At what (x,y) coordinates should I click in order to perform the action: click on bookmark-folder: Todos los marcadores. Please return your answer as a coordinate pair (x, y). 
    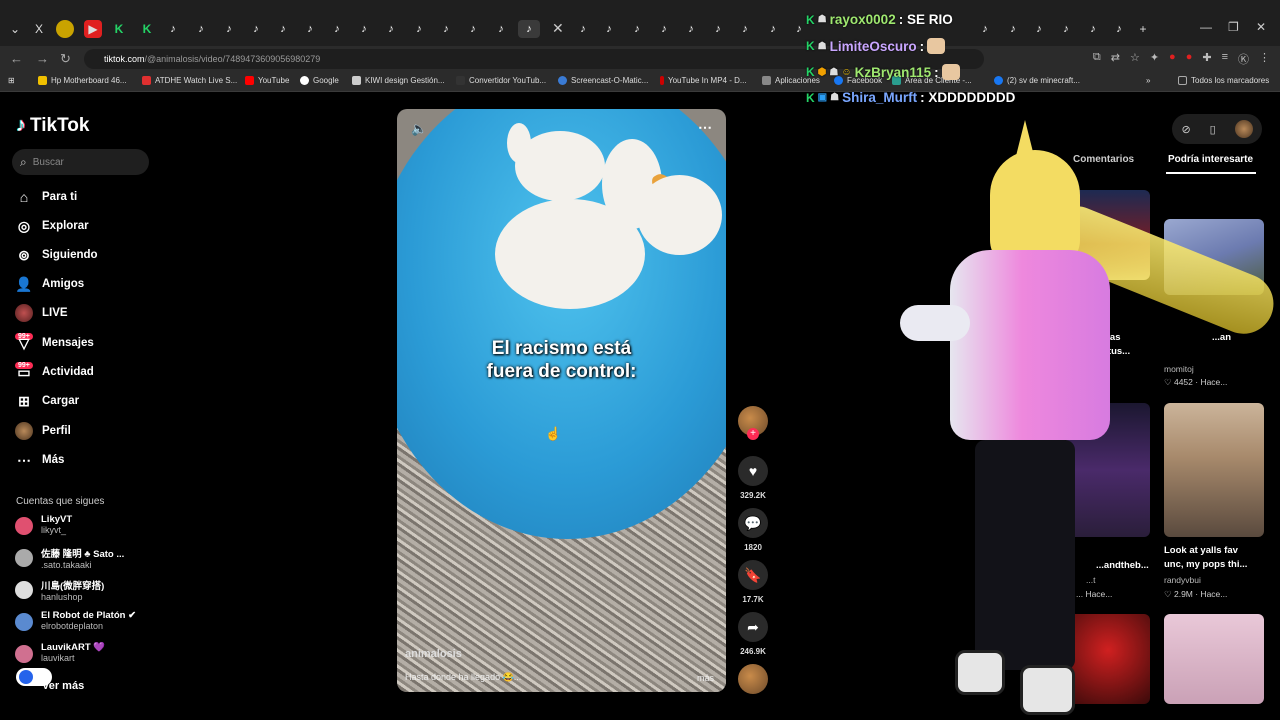
    Looking at the image, I should click on (1223, 80).